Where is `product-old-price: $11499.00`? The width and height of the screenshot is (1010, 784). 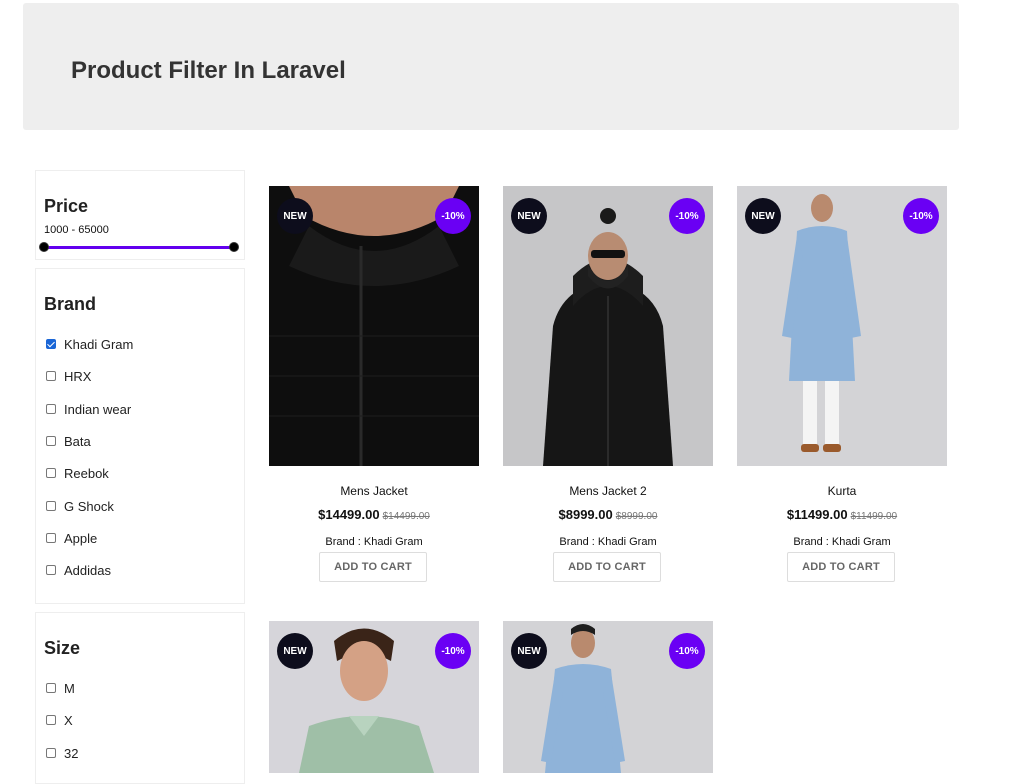
product-old-price: $11499.00 is located at coordinates (874, 516).